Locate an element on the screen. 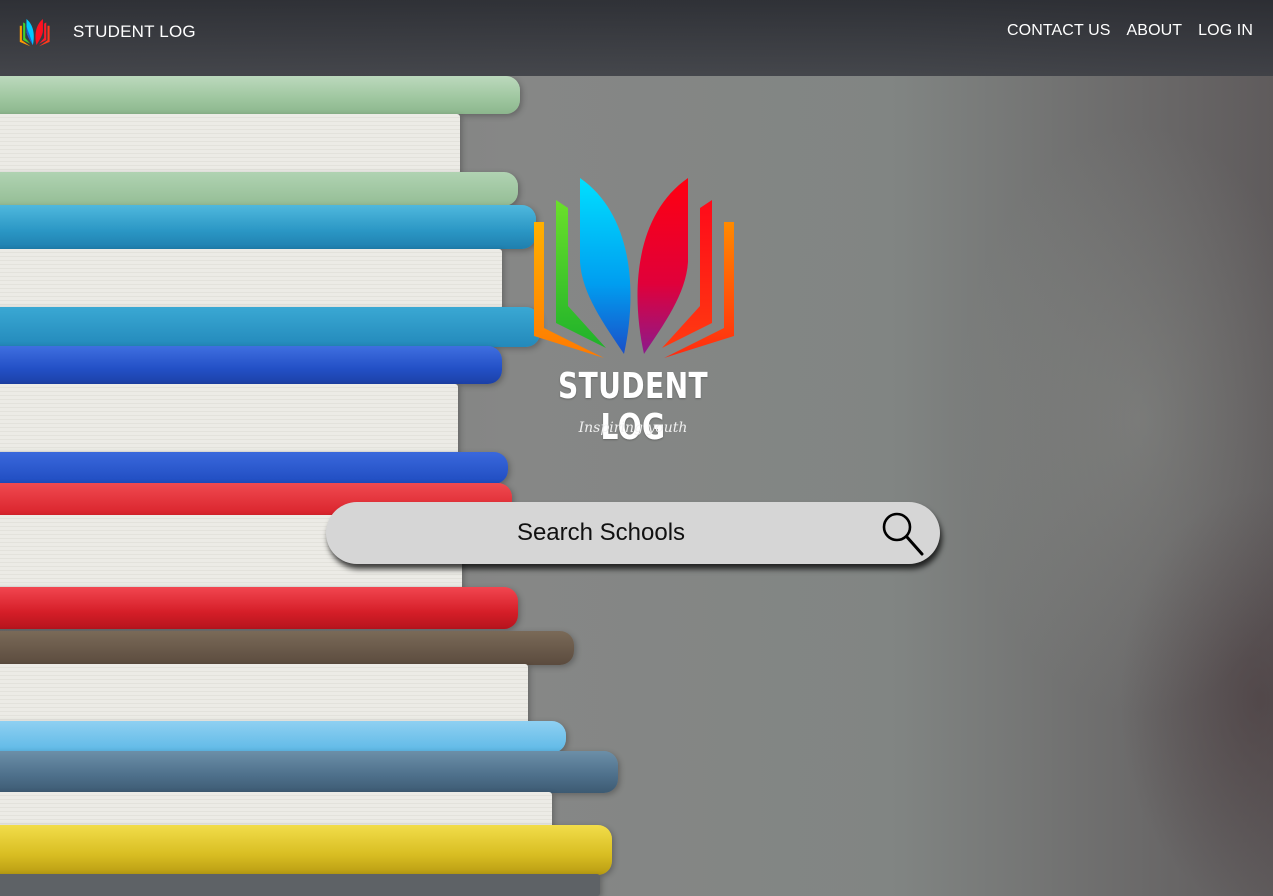 The image size is (1273, 896). book-spine-blue is located at coordinates (251, 365).